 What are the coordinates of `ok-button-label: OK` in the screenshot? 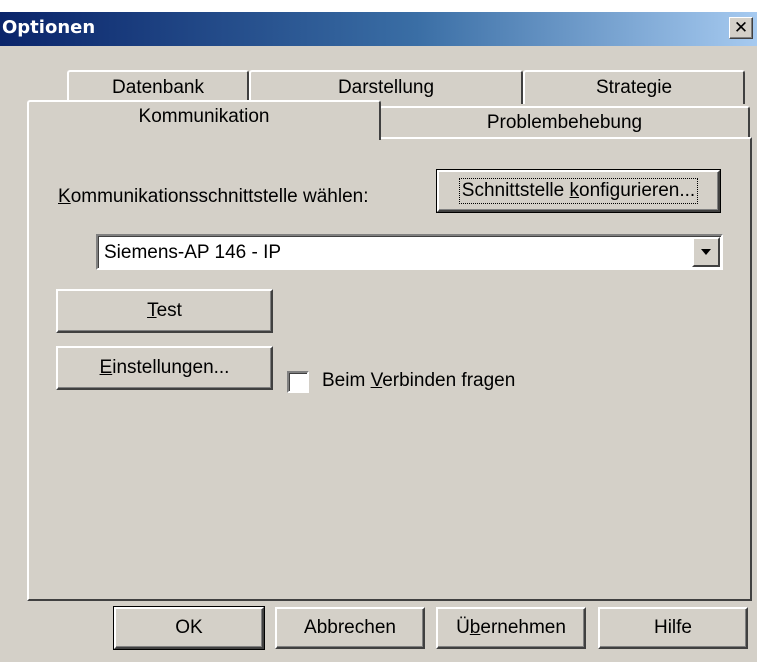 It's located at (189, 627).